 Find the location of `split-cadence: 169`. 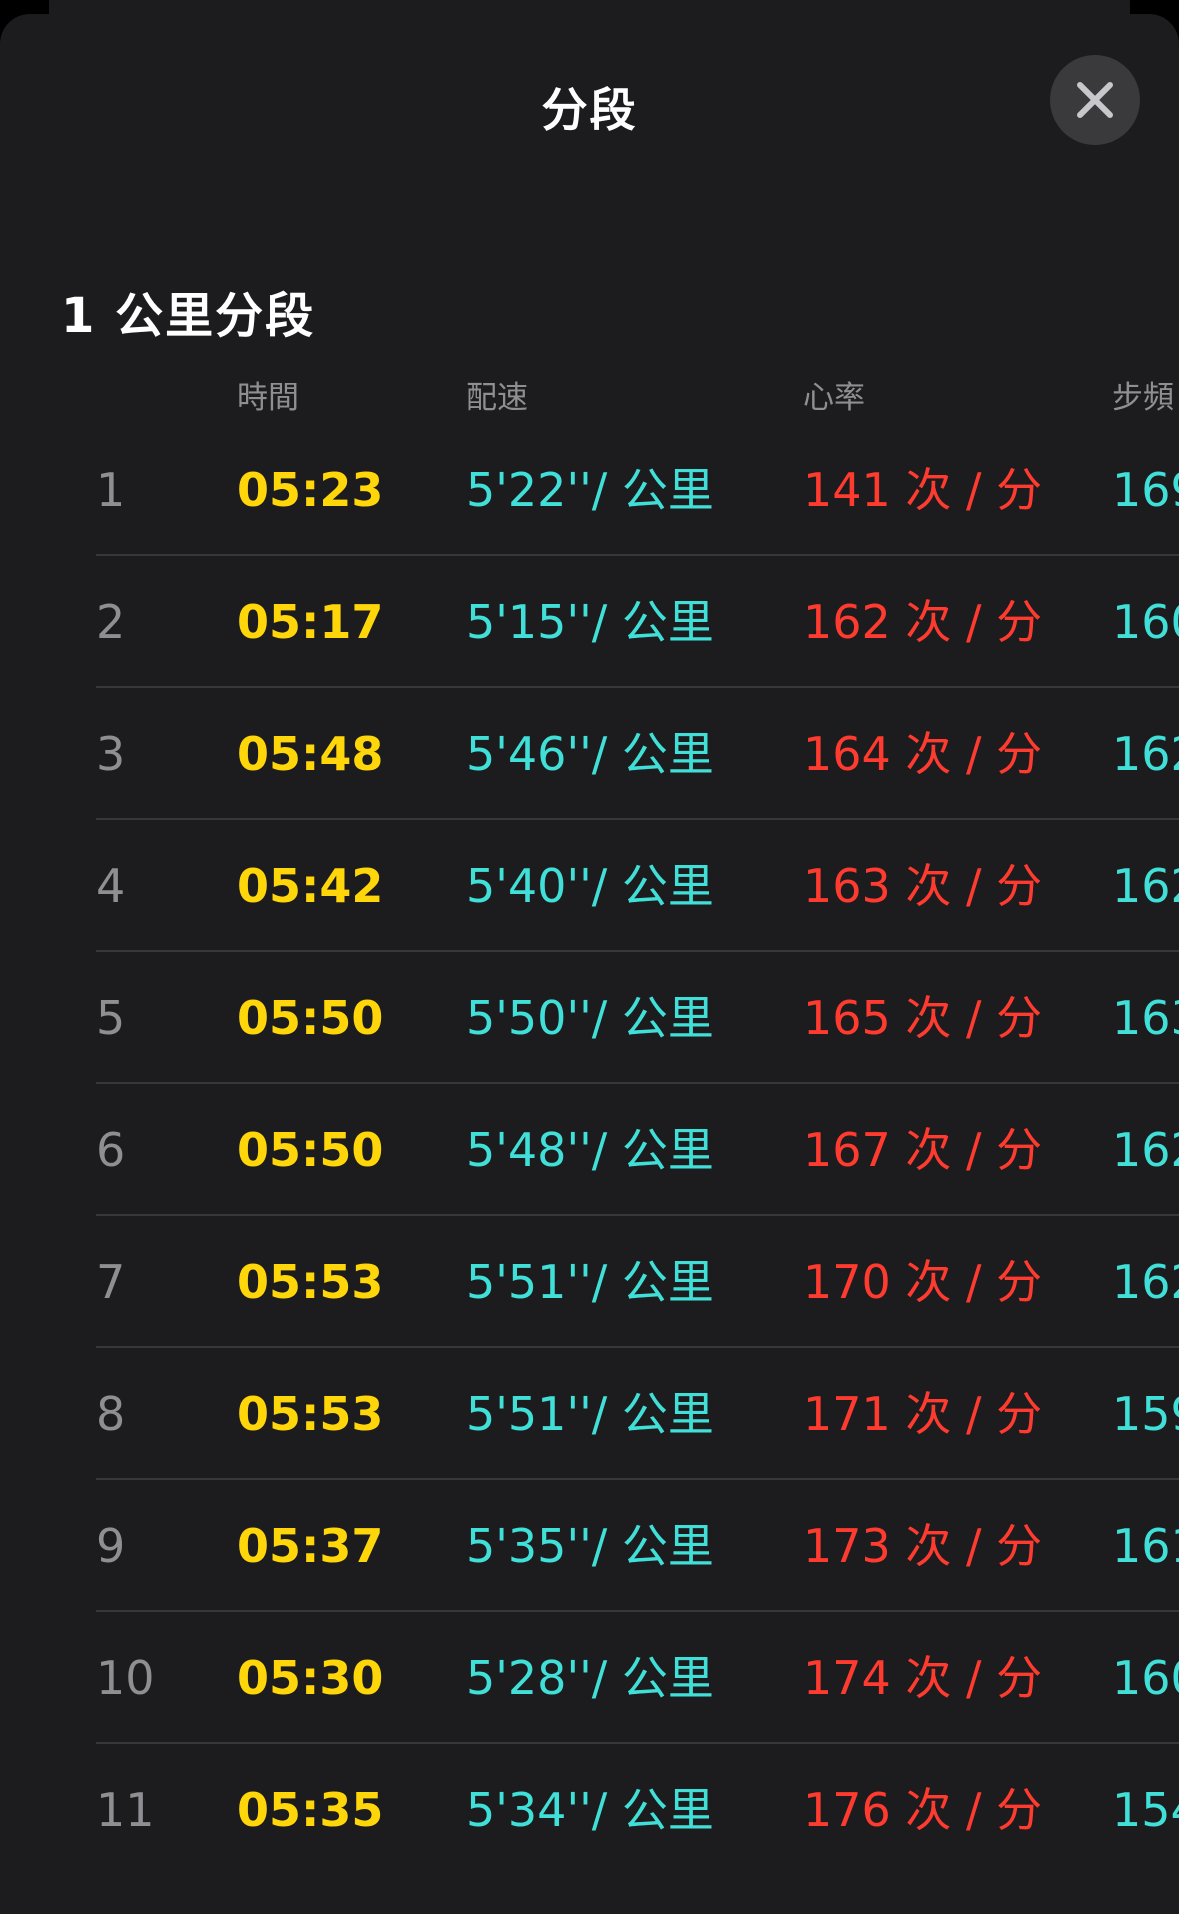

split-cadence: 169 is located at coordinates (1145, 490).